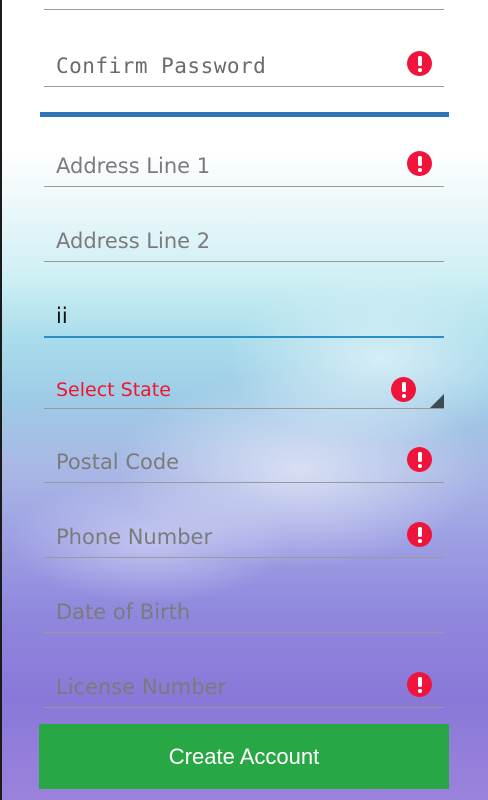 Image resolution: width=488 pixels, height=800 pixels. I want to click on postal-code-field: Postal Code, so click(244, 460).